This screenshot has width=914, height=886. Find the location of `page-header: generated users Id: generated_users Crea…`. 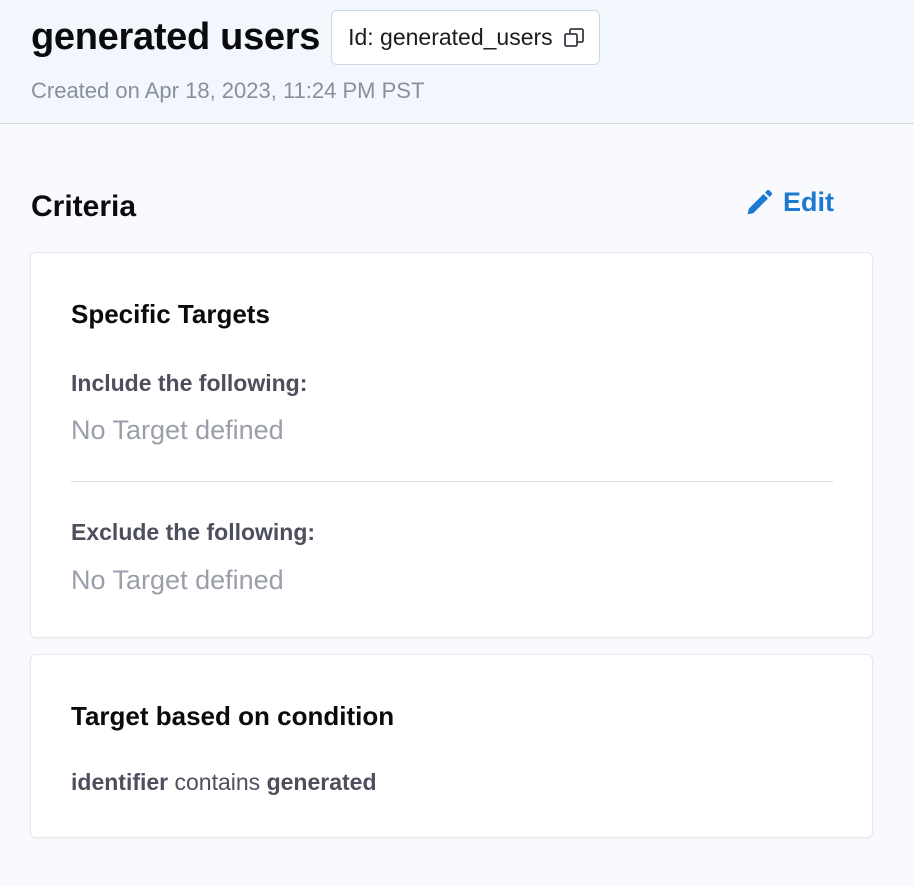

page-header: generated users Id: generated_users Crea… is located at coordinates (457, 62).